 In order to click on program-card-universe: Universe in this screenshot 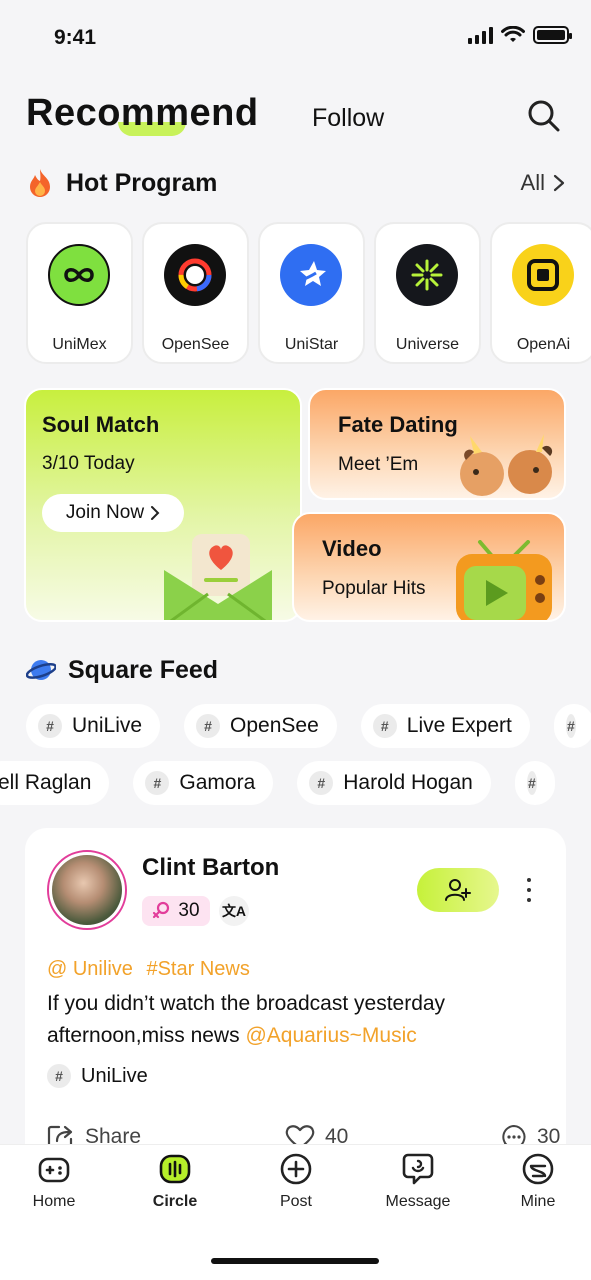, I will do `click(427, 293)`.